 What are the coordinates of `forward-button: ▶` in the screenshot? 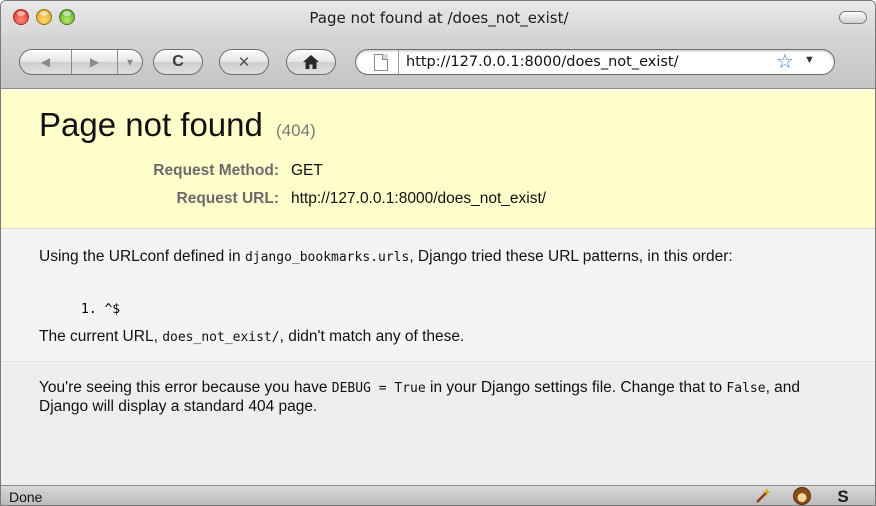 It's located at (95, 62).